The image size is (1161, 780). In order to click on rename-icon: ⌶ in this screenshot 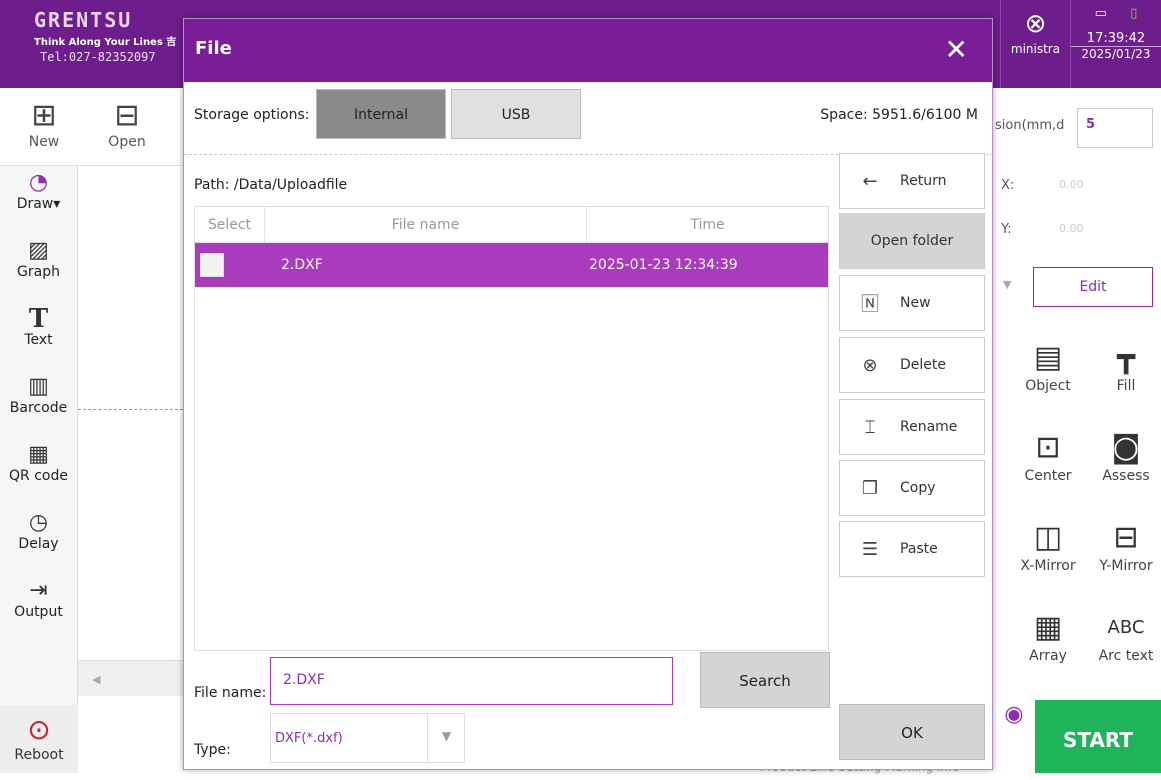, I will do `click(870, 427)`.